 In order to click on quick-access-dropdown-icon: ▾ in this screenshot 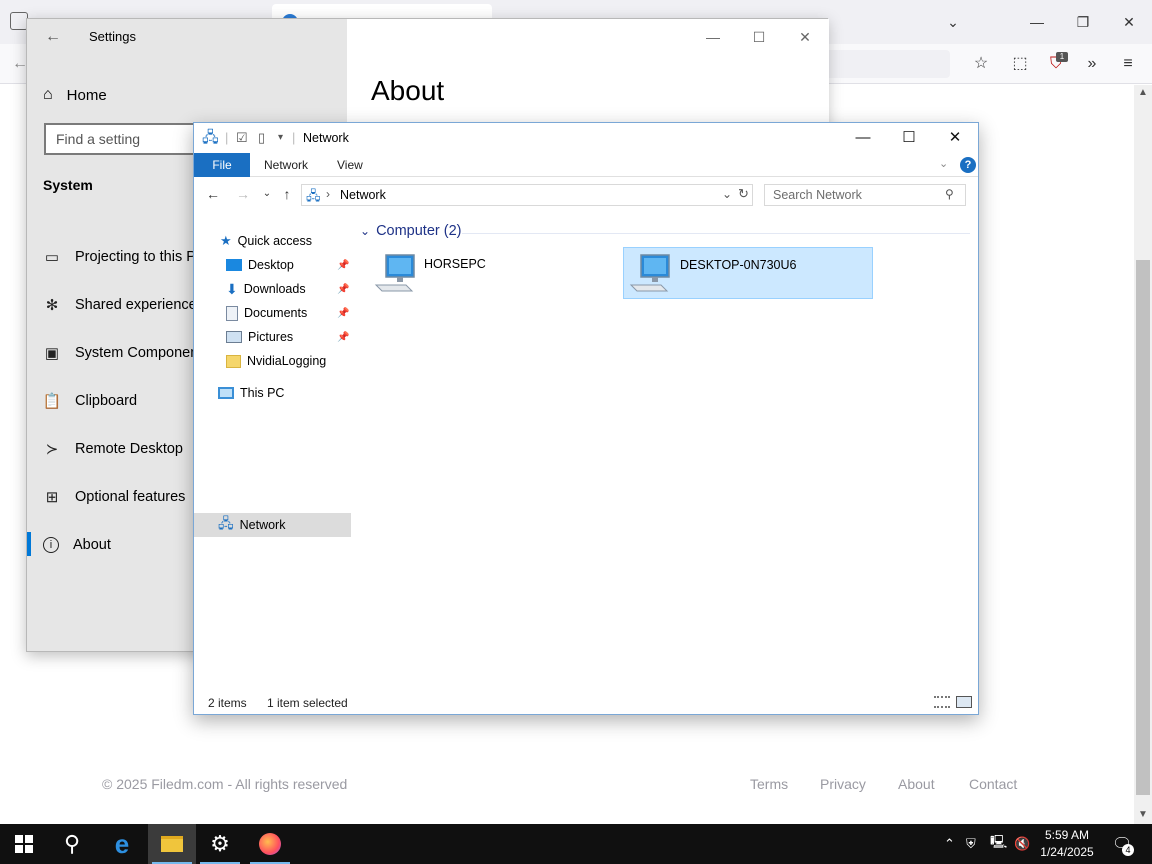, I will do `click(280, 138)`.